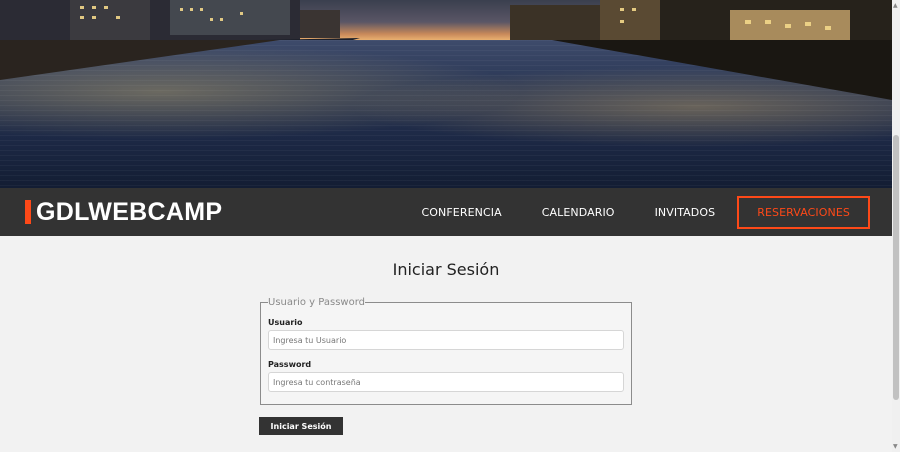 The width and height of the screenshot is (900, 452). Describe the element at coordinates (446, 382) in the screenshot. I see `password-input` at that location.